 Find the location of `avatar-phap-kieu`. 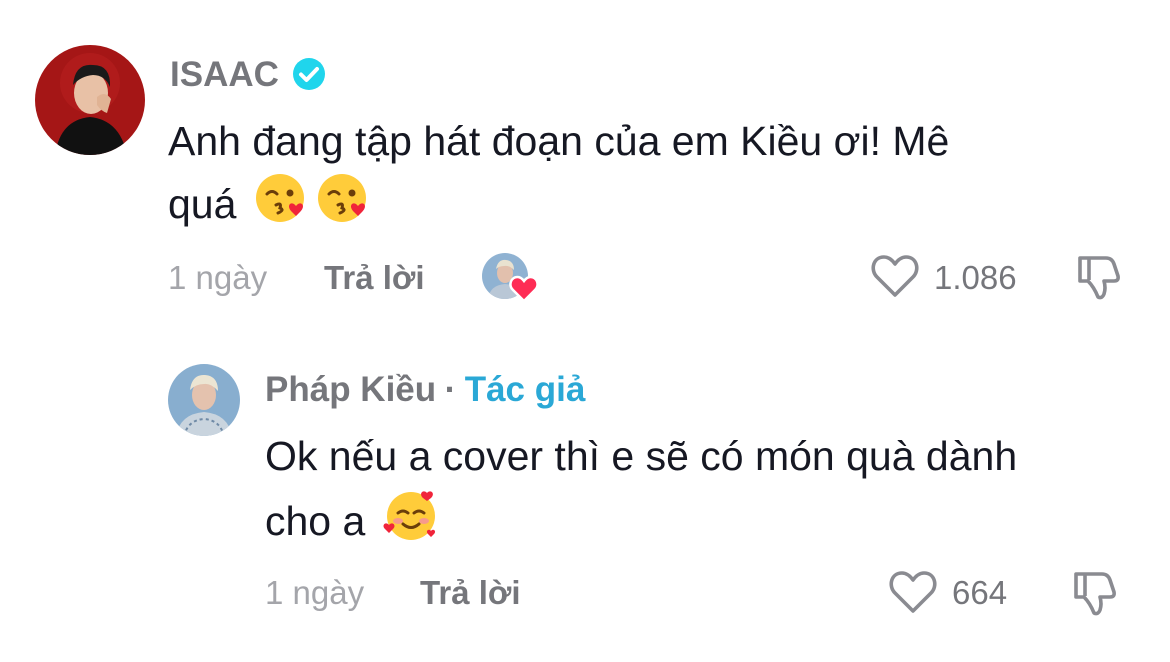

avatar-phap-kieu is located at coordinates (204, 400).